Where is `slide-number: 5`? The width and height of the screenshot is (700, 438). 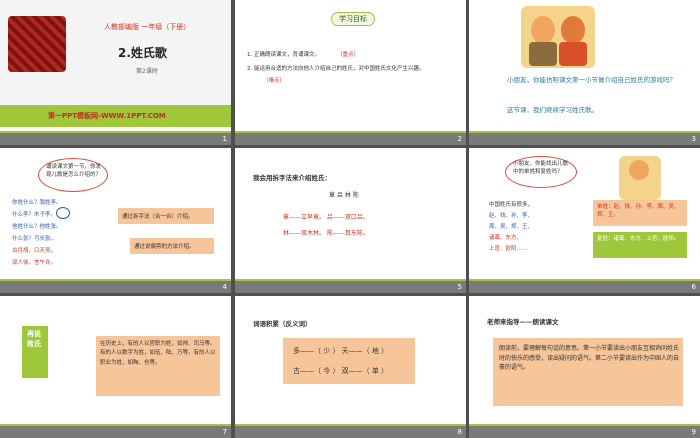 slide-number: 5 is located at coordinates (459, 287).